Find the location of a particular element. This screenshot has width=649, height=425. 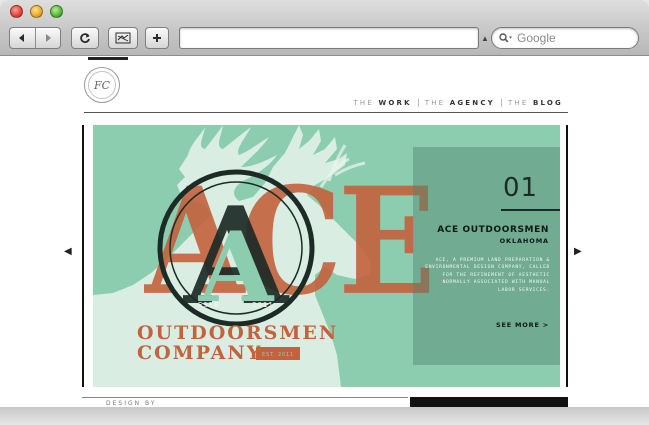

snapback-button is located at coordinates (123, 38).